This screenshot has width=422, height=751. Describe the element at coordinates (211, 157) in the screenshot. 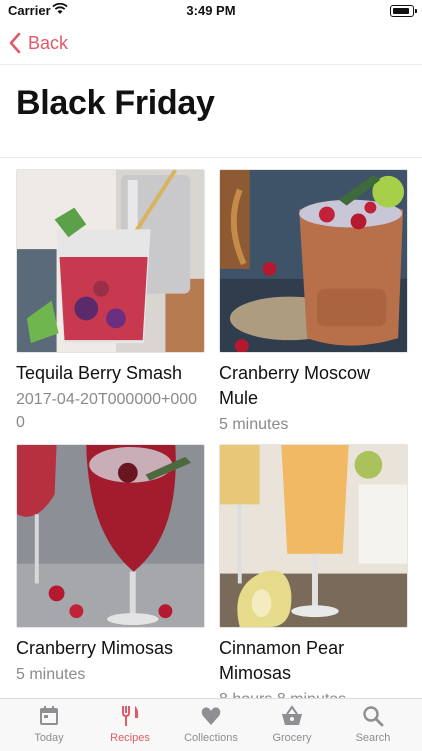

I see `divider` at that location.